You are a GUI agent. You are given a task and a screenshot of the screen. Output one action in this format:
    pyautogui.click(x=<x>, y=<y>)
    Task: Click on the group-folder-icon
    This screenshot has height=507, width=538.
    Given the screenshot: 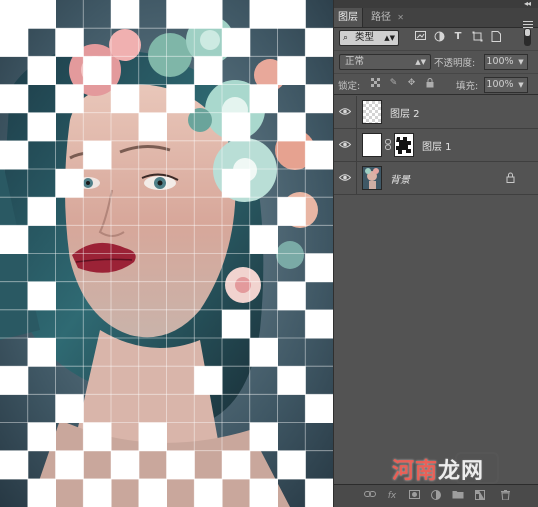 What is the action you would take?
    pyautogui.click(x=458, y=496)
    